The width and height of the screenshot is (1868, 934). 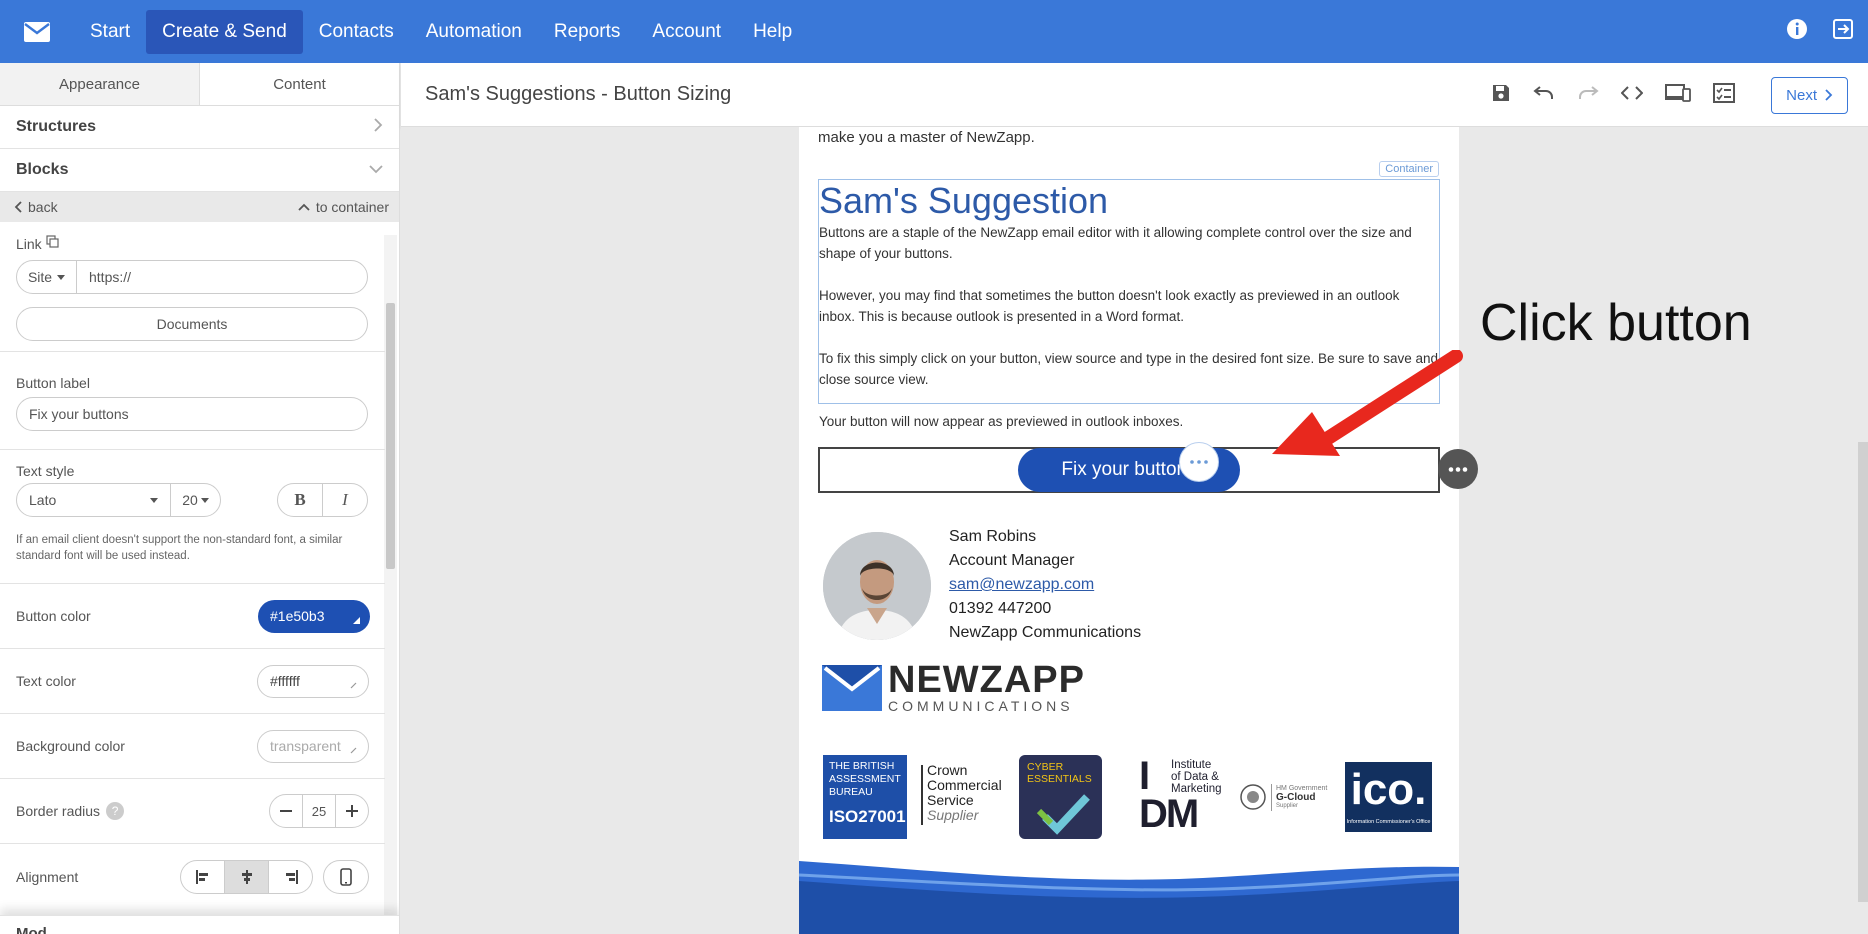 I want to click on ico-badge: ico. Information Commissioner's Office, so click(x=1388, y=797).